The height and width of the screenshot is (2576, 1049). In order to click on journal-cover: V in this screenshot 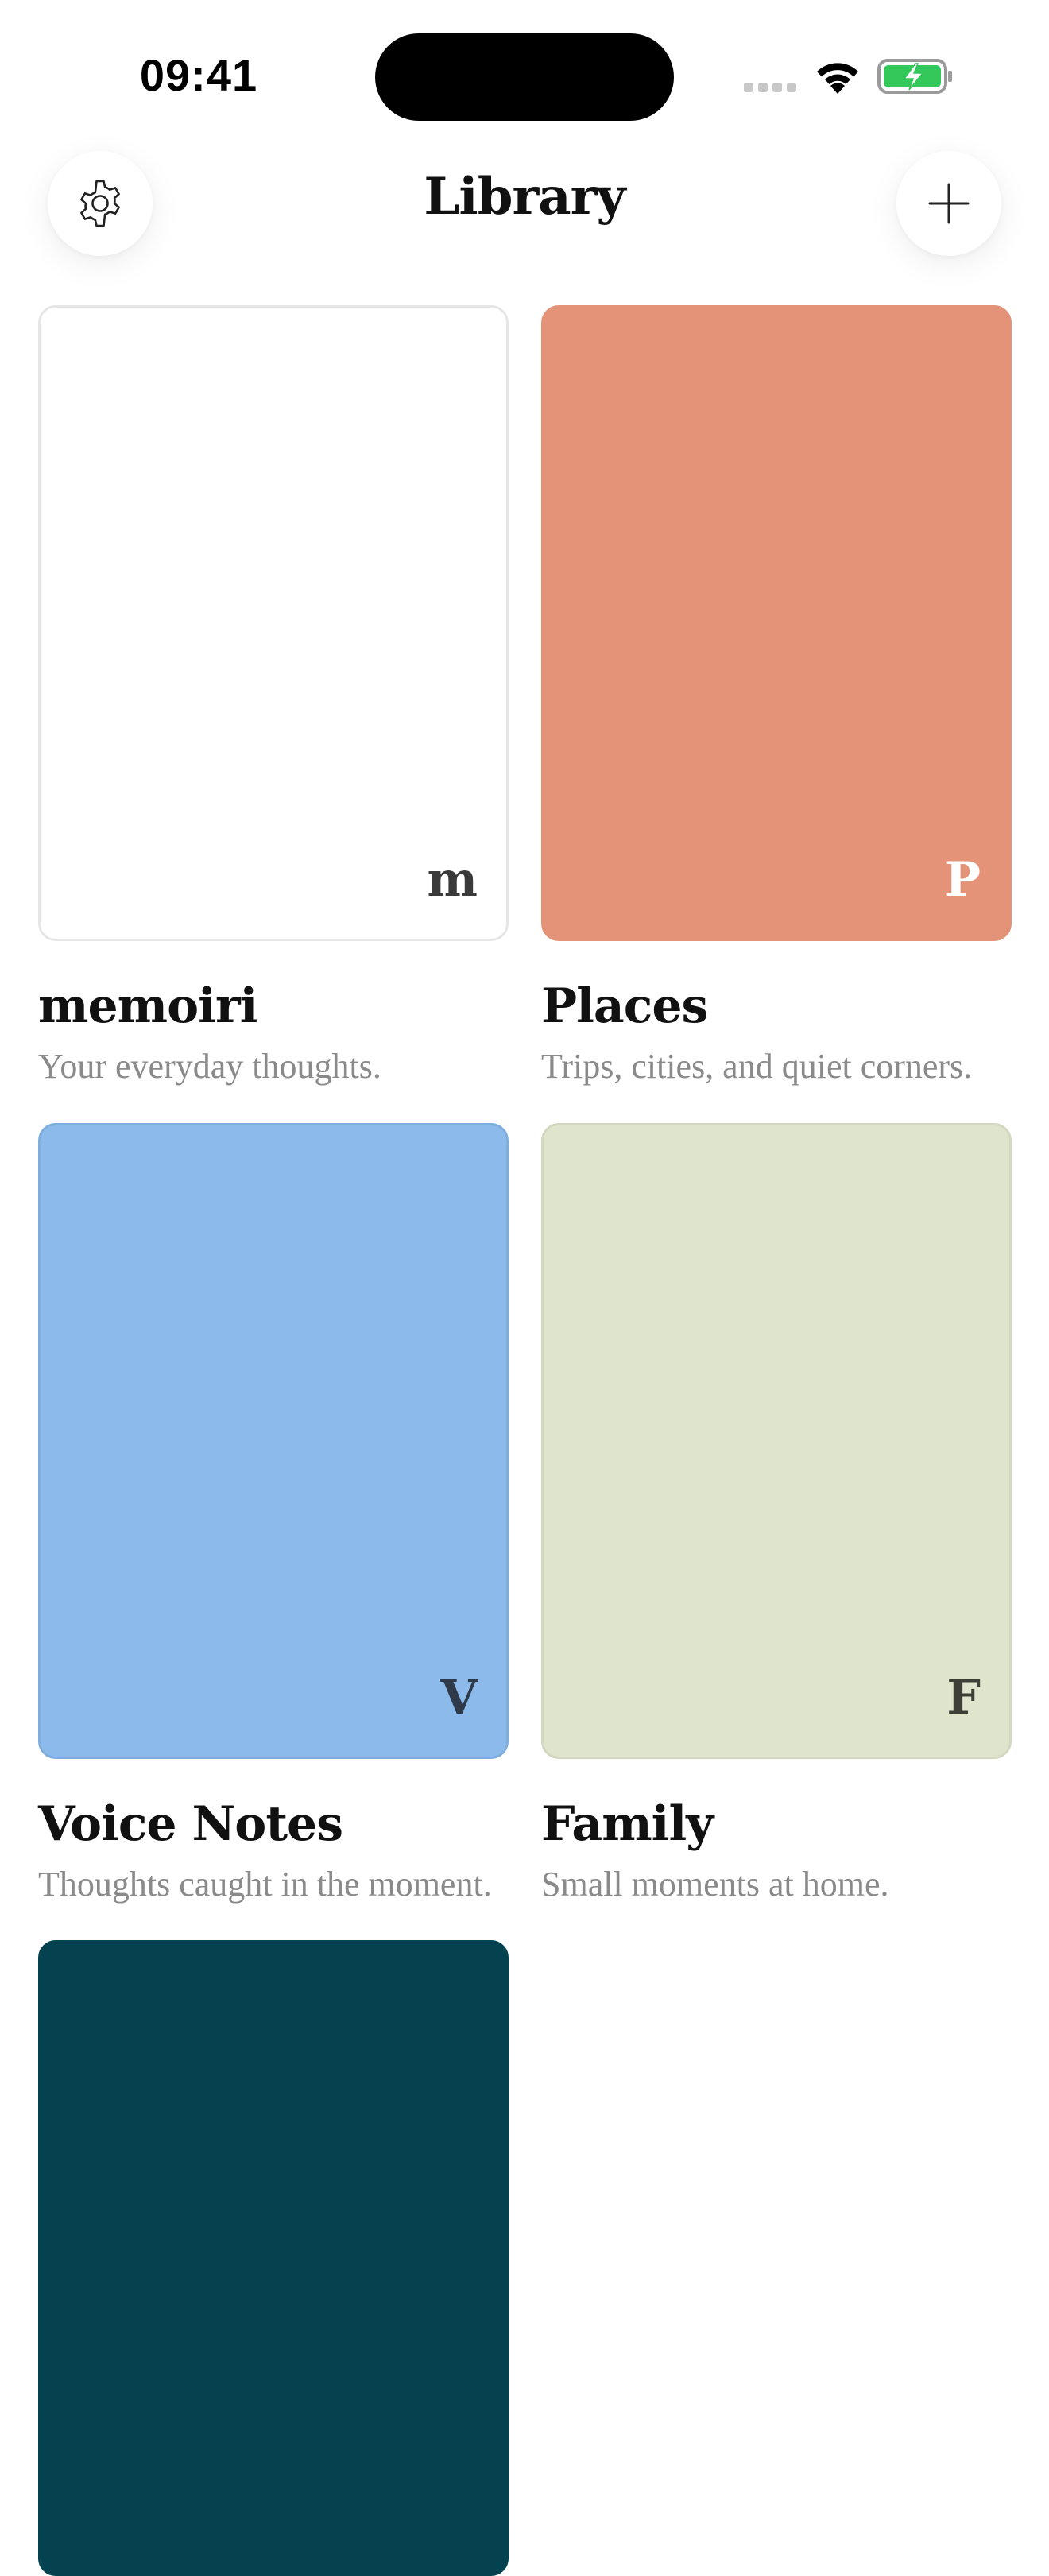, I will do `click(273, 1441)`.